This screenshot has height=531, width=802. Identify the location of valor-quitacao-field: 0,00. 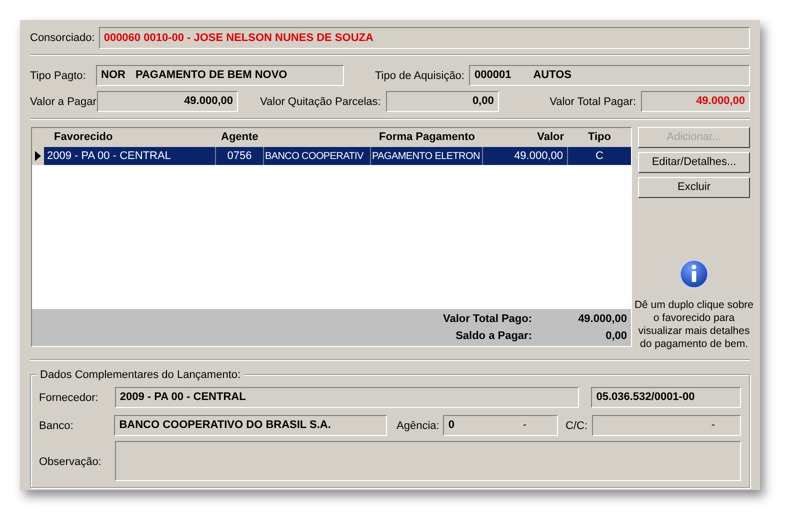
(442, 101).